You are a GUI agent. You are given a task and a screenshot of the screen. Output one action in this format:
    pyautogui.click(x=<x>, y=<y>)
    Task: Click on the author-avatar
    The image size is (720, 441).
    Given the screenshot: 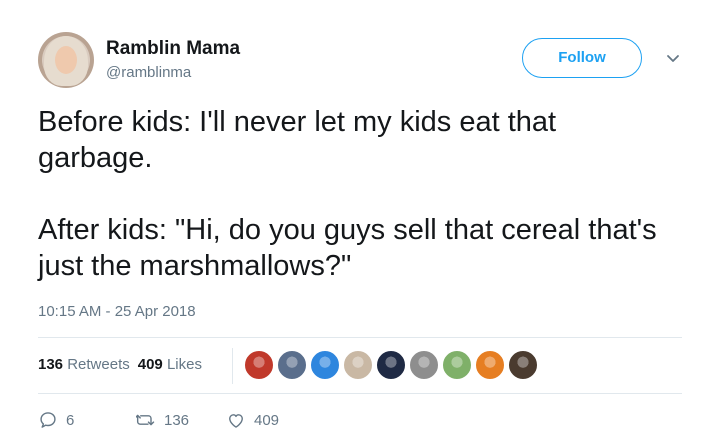 What is the action you would take?
    pyautogui.click(x=66, y=60)
    